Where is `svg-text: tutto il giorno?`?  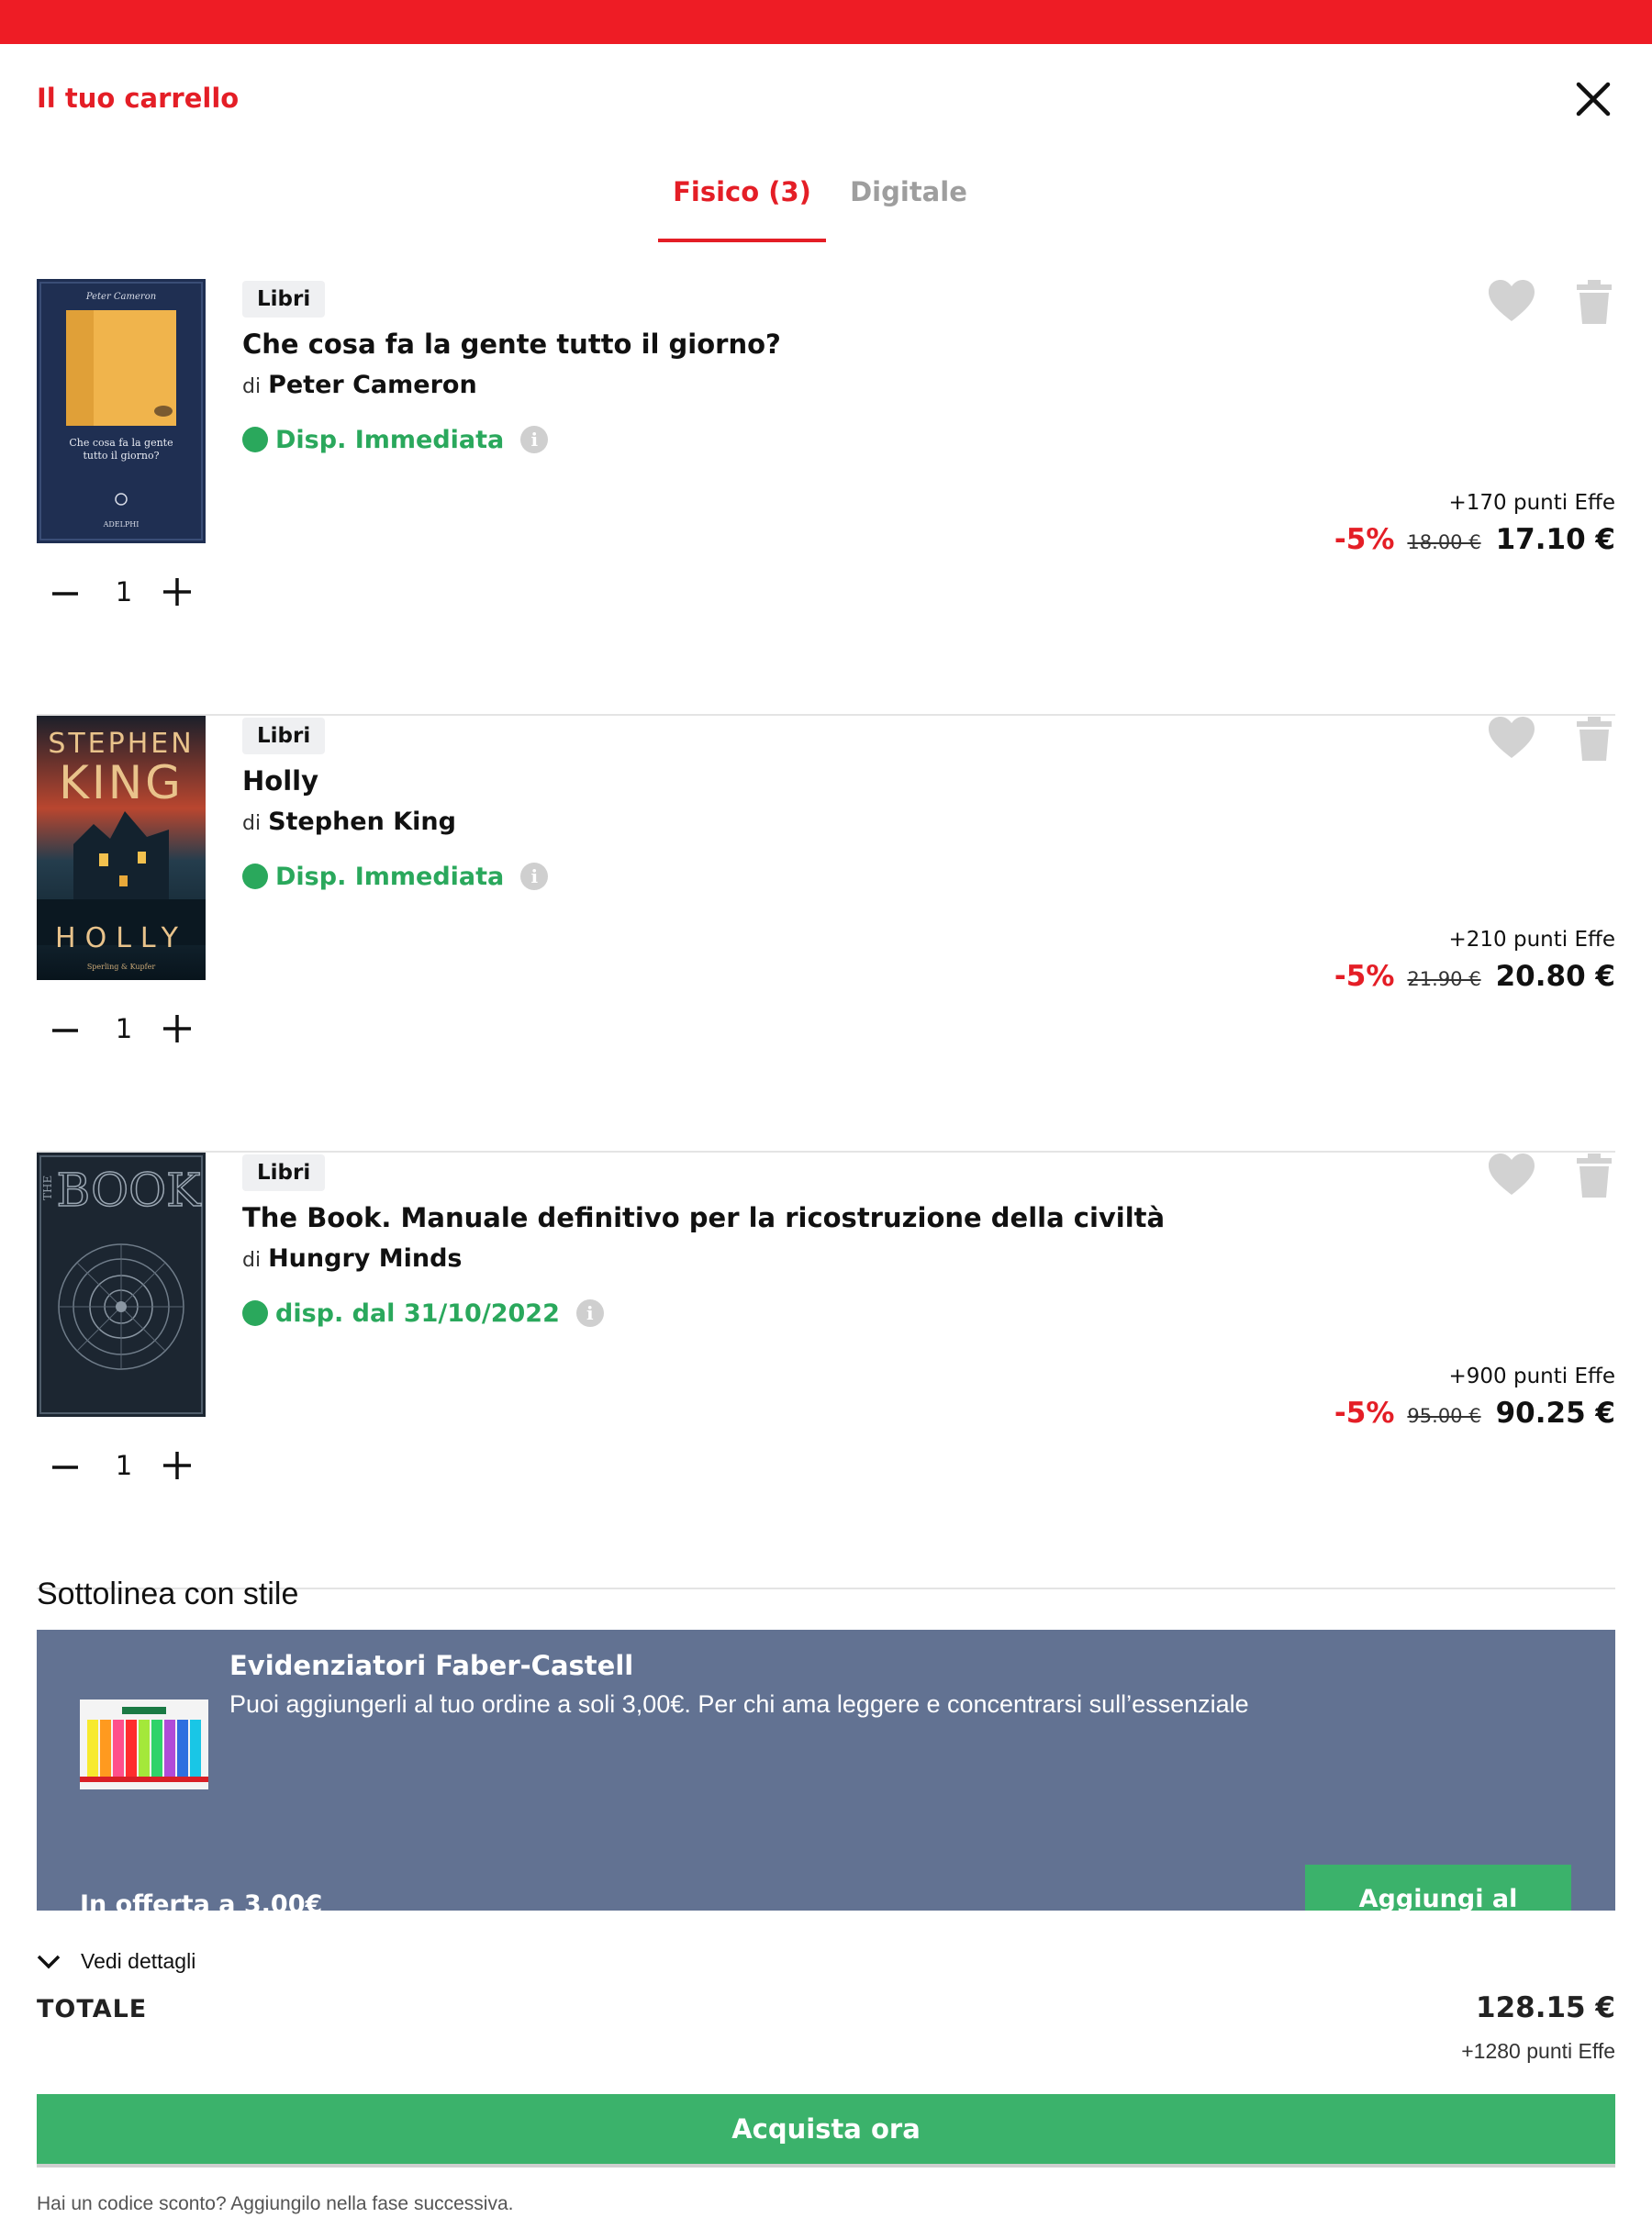
svg-text: tutto il giorno? is located at coordinates (121, 456).